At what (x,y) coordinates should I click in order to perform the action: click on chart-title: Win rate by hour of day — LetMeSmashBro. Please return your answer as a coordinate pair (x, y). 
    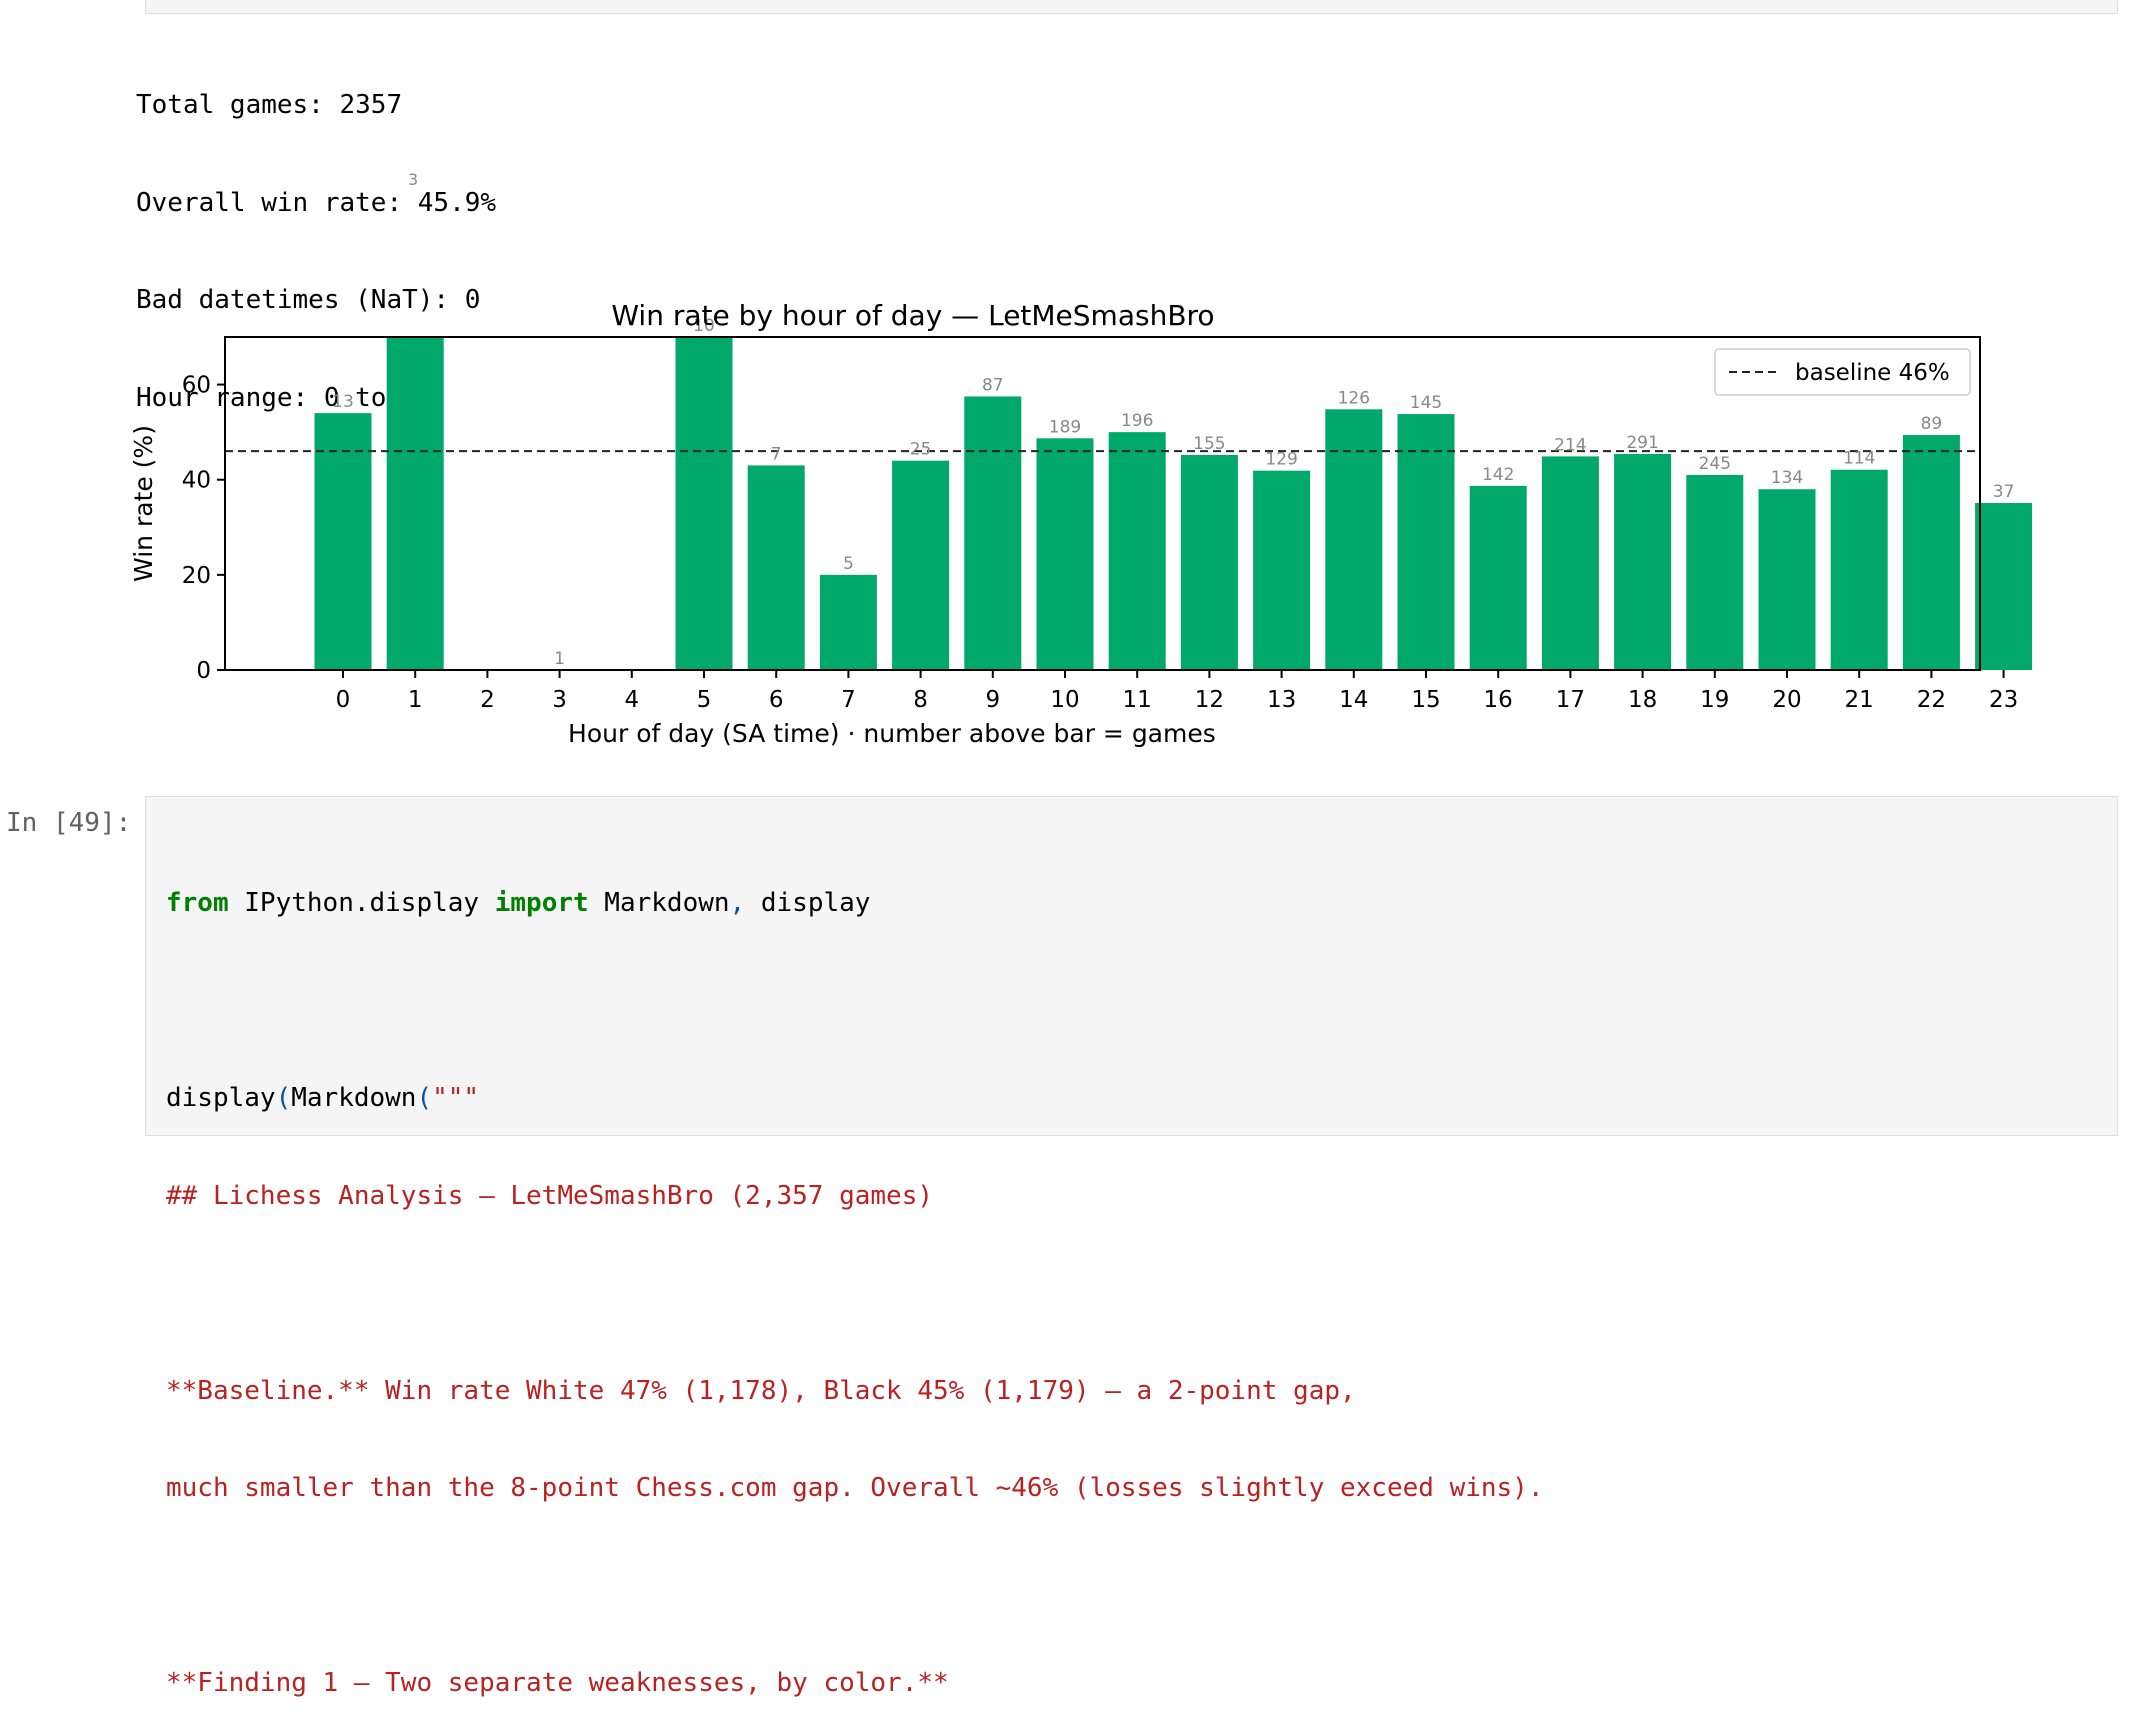
    Looking at the image, I should click on (912, 315).